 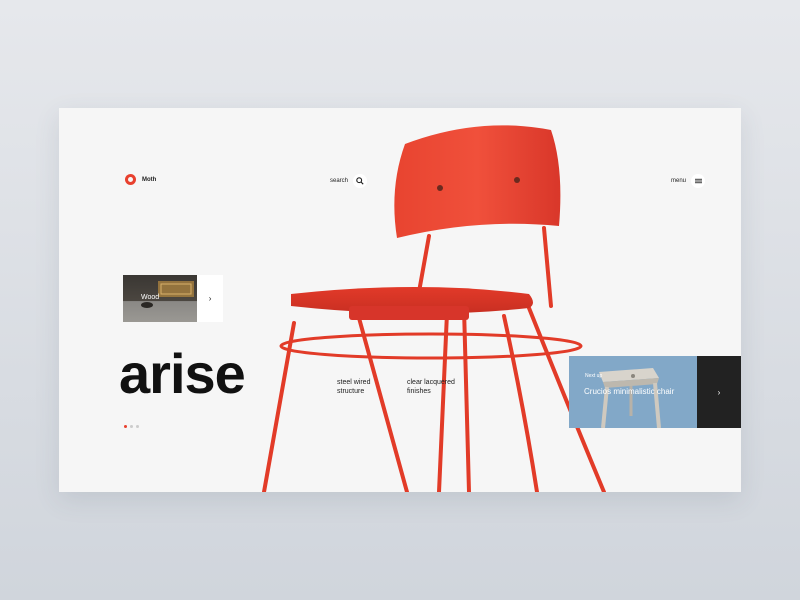 I want to click on pagination, so click(x=131, y=426).